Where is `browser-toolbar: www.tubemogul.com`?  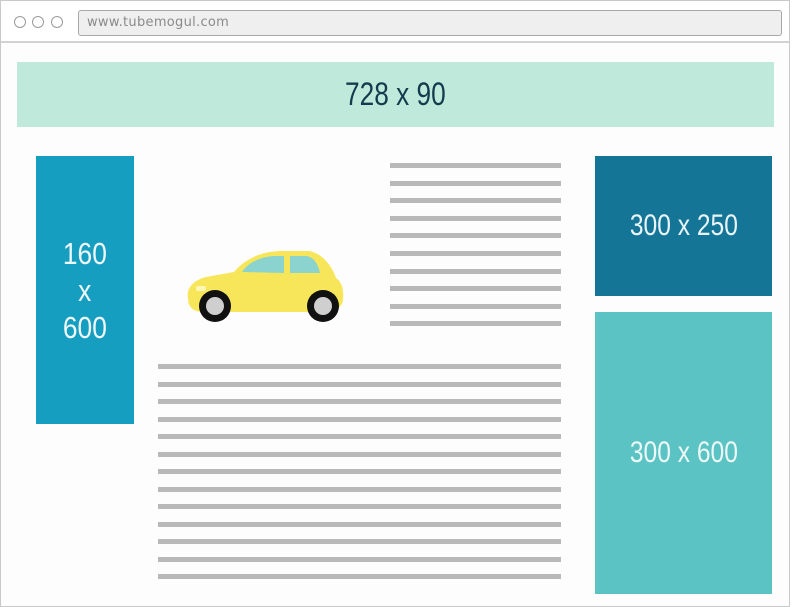
browser-toolbar: www.tubemogul.com is located at coordinates (395, 22).